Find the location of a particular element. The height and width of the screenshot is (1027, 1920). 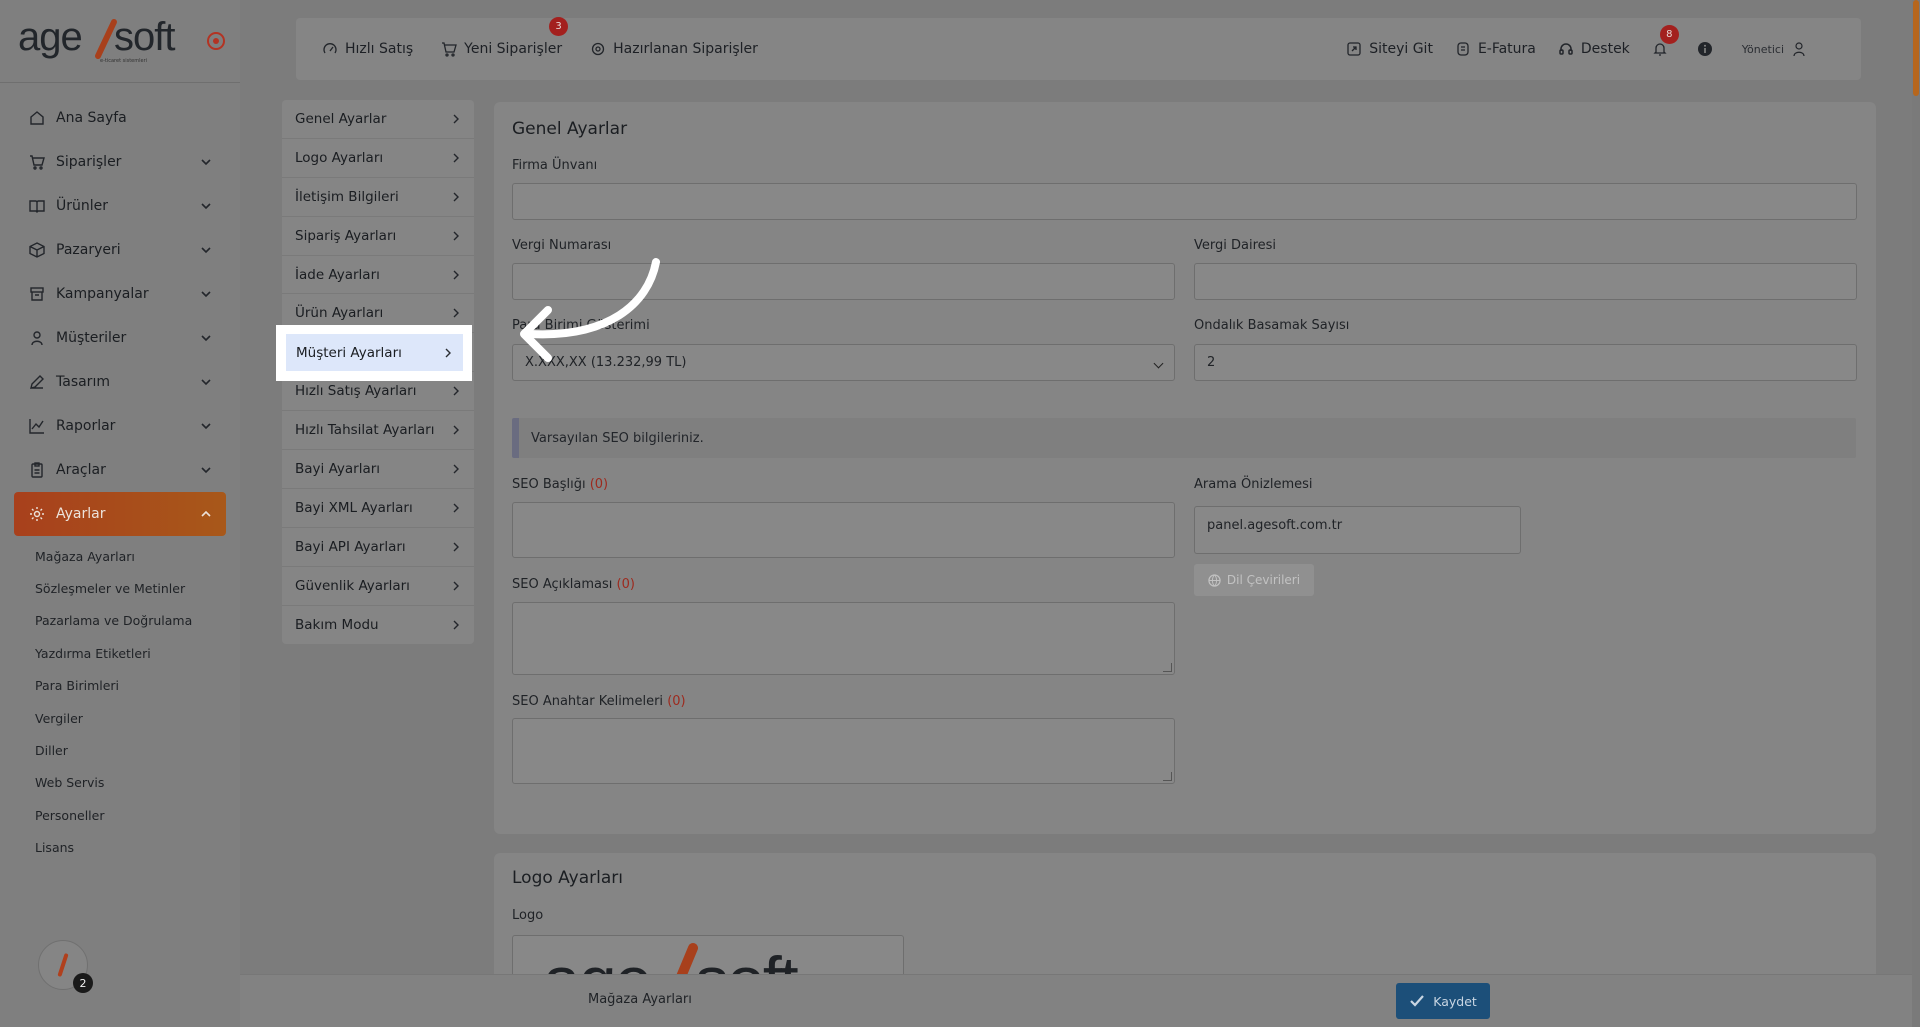

tax-number-label: Vergi Numarası is located at coordinates (562, 245).